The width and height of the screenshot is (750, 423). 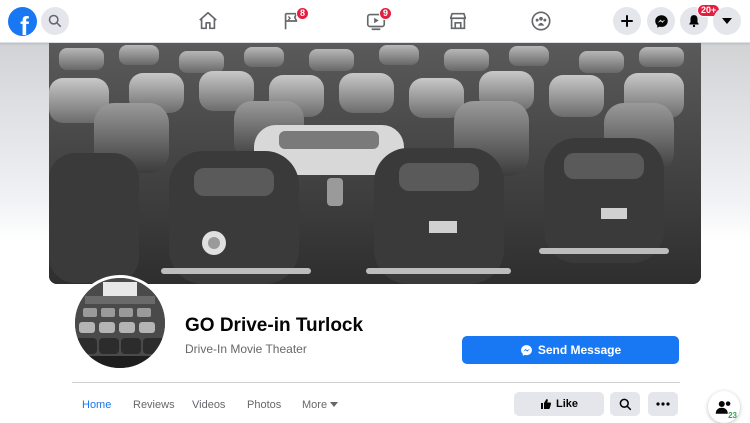 I want to click on page-search-button, so click(x=625, y=404).